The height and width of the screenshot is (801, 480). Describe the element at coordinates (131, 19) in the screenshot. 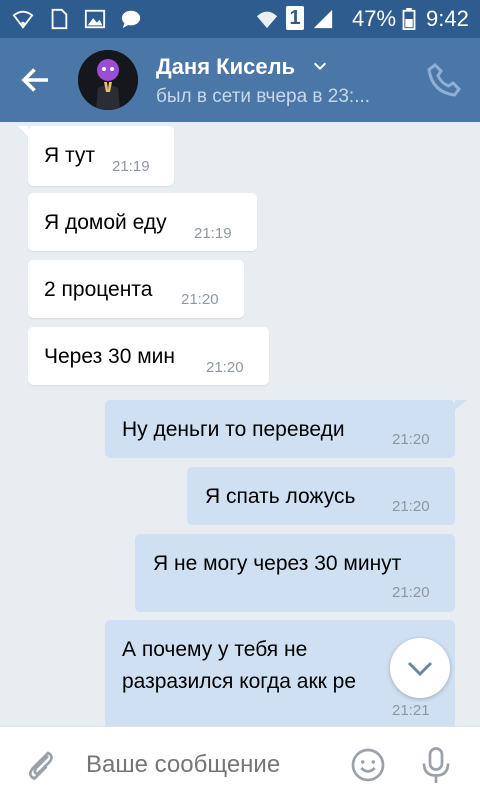

I see `chat-bubble-icon` at that location.